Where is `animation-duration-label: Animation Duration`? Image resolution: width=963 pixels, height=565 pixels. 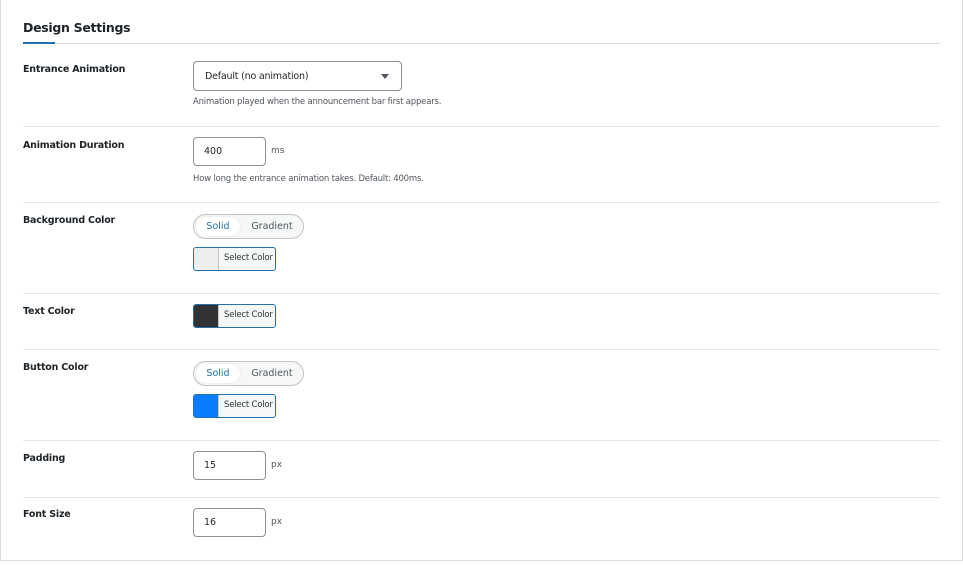 animation-duration-label: Animation Duration is located at coordinates (74, 145).